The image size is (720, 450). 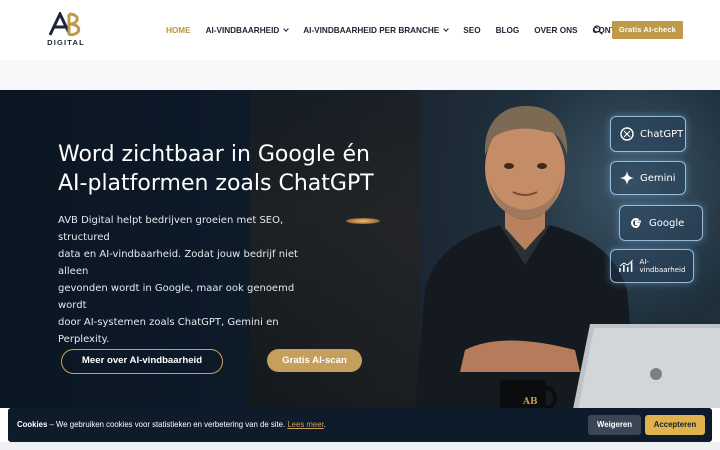 What do you see at coordinates (647, 30) in the screenshot?
I see `gratis-ai-check-button: Gratis AI-check` at bounding box center [647, 30].